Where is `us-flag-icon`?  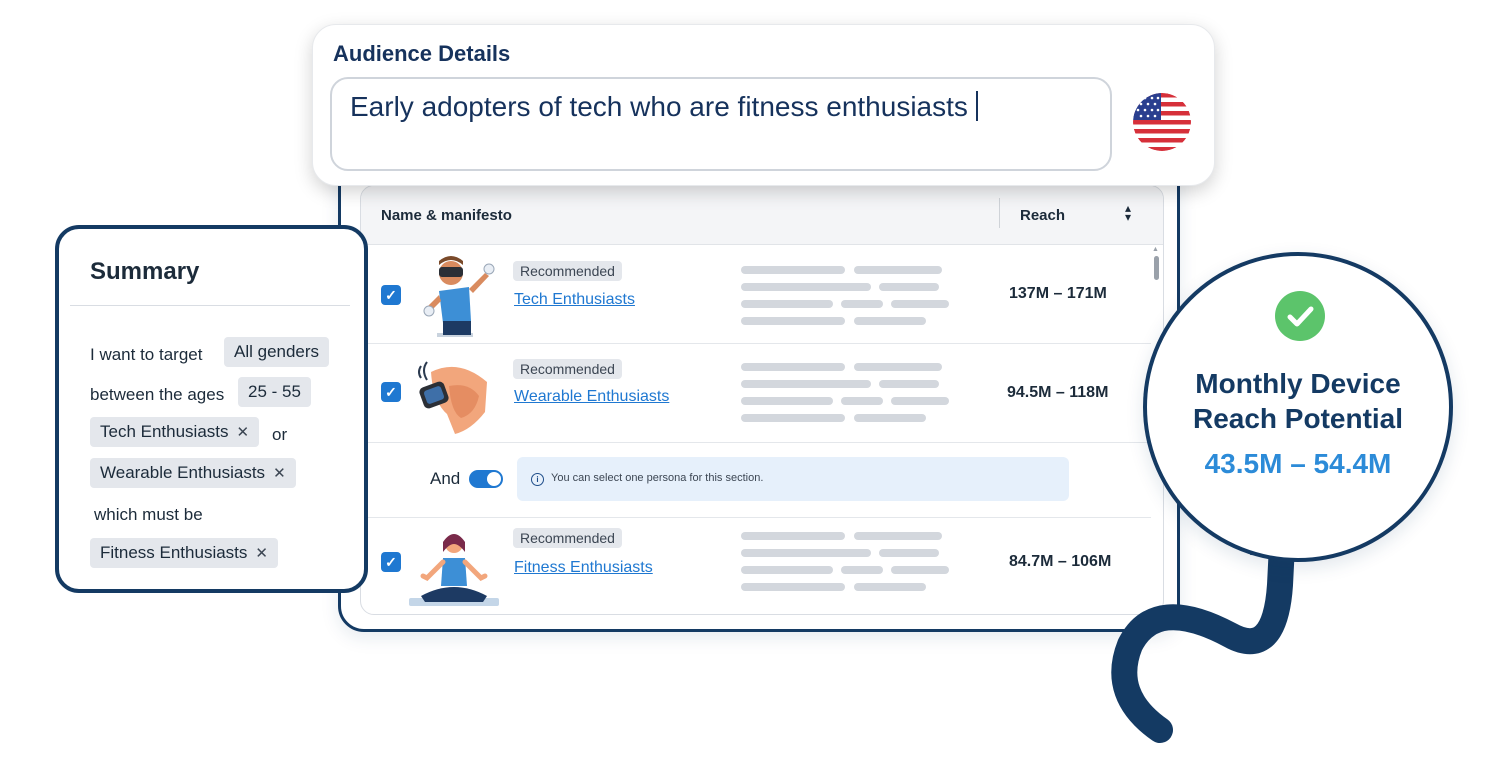
us-flag-icon is located at coordinates (1162, 122).